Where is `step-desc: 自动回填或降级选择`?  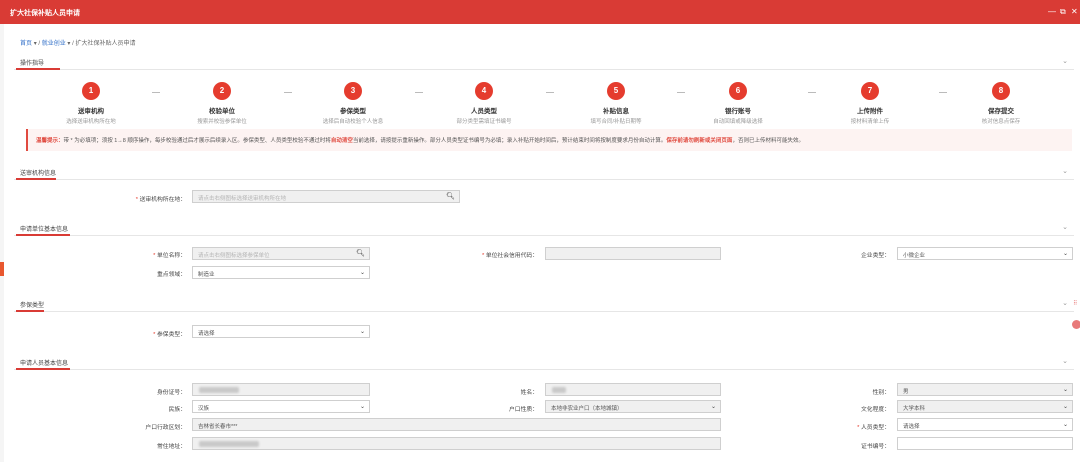
step-desc: 自动回填或降级选择 is located at coordinates (738, 122).